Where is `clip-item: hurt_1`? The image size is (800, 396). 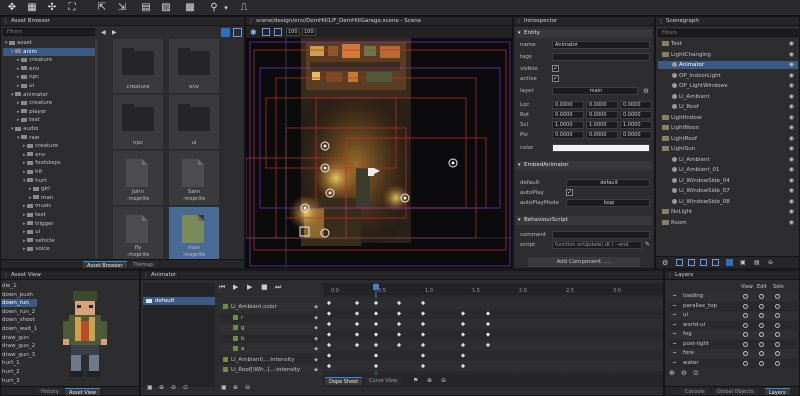
clip-item: hurt_1 is located at coordinates (19, 363).